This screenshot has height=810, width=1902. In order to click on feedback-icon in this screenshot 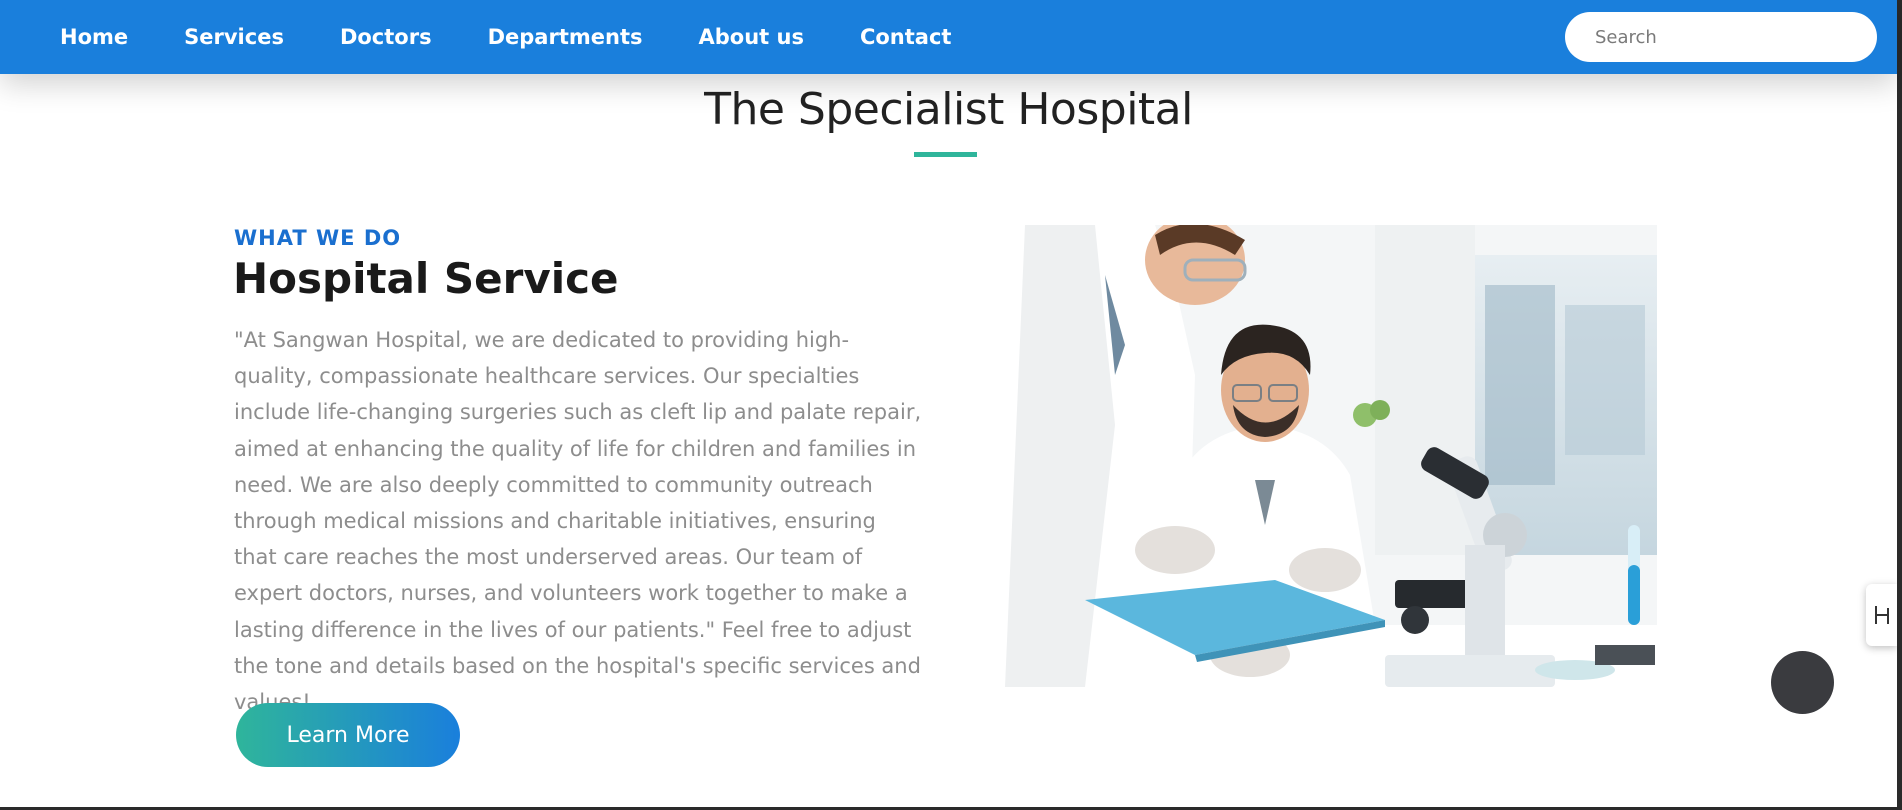, I will do `click(1881, 615)`.